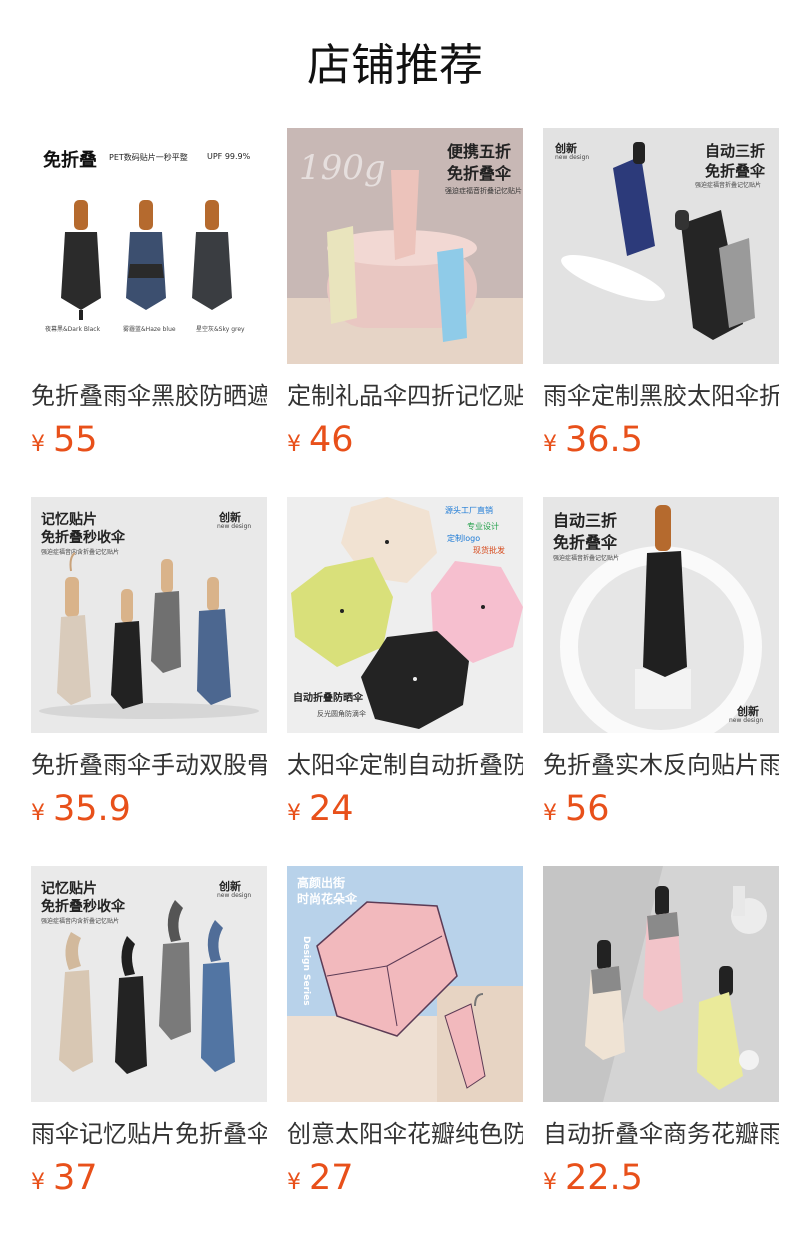 This screenshot has height=1235, width=790. Describe the element at coordinates (489, 550) in the screenshot. I see `image-tag: 现货批发` at that location.